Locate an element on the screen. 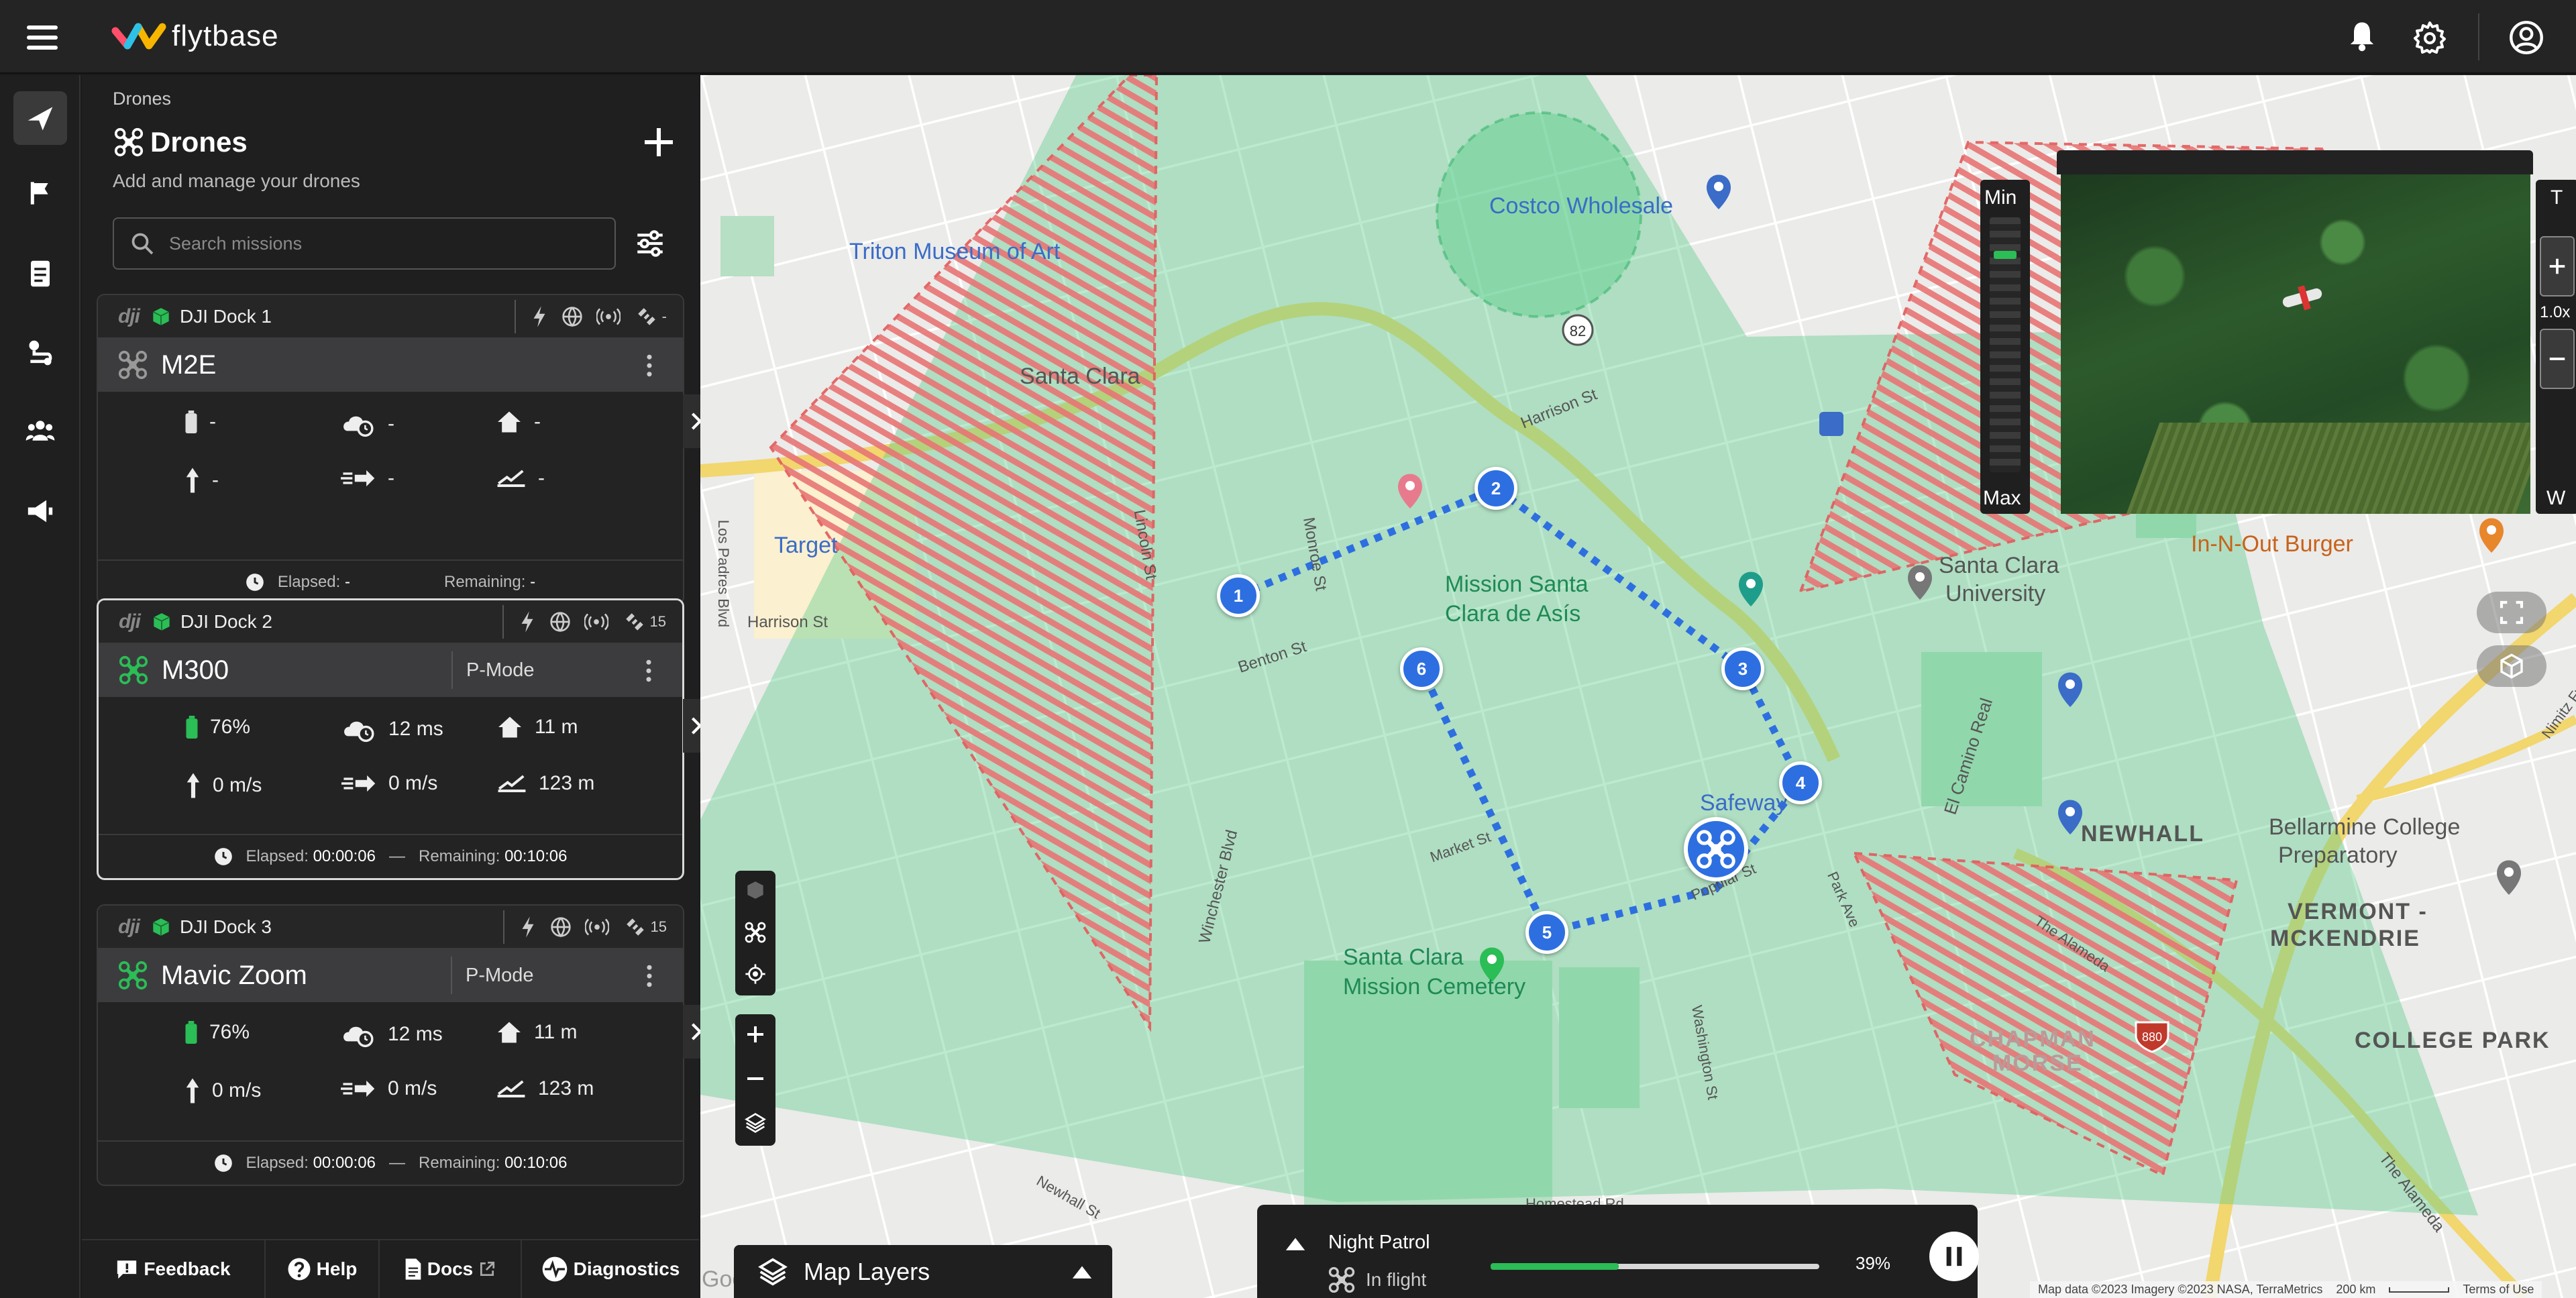 The width and height of the screenshot is (2576, 1298). transit-station-icon is located at coordinates (1831, 424).